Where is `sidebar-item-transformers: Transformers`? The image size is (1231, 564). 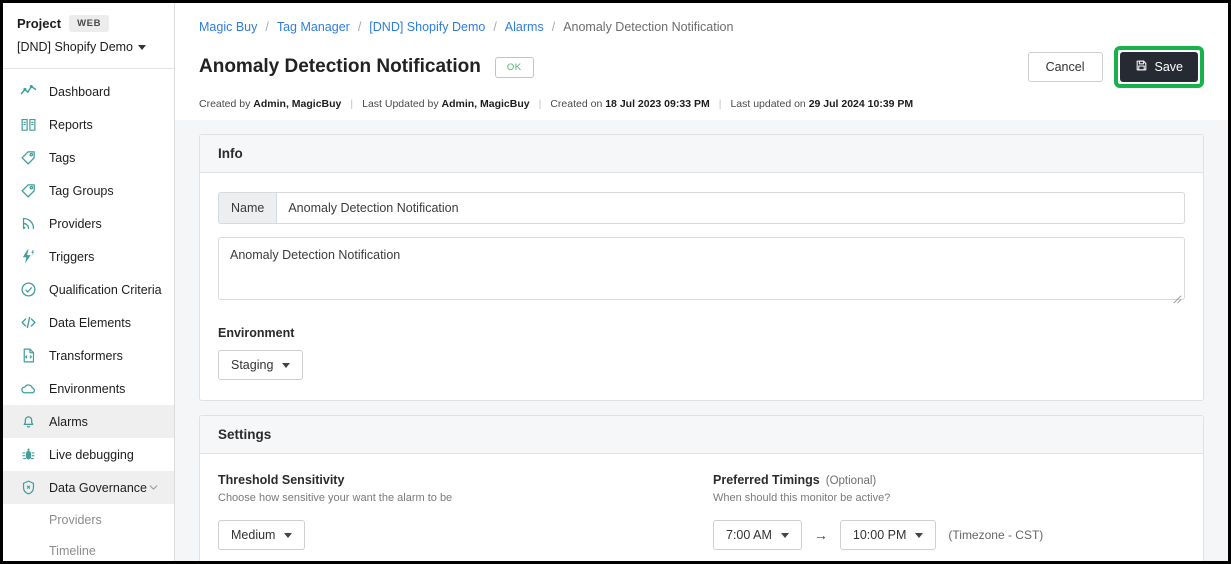
sidebar-item-transformers: Transformers is located at coordinates (88, 355).